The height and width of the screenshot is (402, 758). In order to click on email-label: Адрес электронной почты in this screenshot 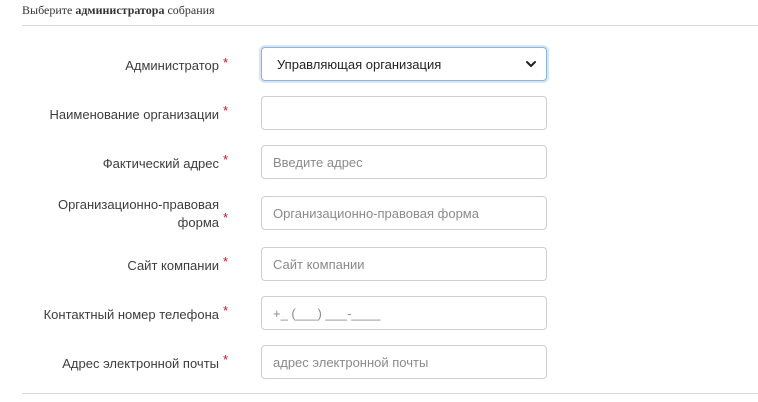, I will do `click(140, 363)`.